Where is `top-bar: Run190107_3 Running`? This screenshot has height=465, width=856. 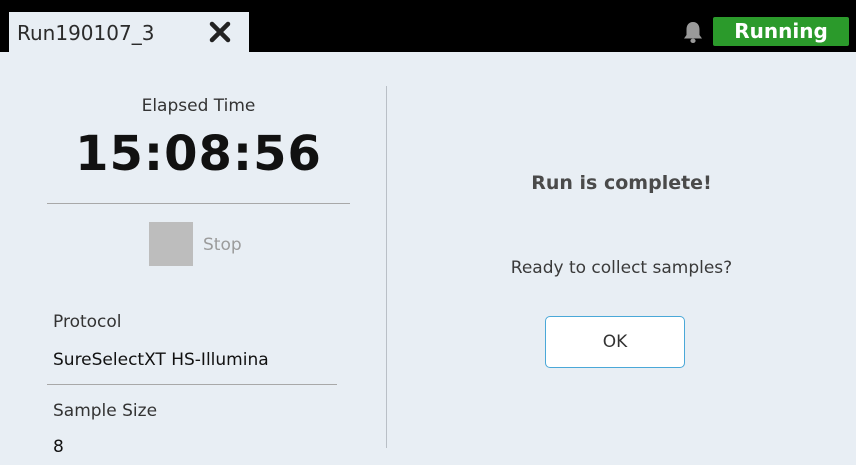
top-bar: Run190107_3 Running is located at coordinates (428, 26).